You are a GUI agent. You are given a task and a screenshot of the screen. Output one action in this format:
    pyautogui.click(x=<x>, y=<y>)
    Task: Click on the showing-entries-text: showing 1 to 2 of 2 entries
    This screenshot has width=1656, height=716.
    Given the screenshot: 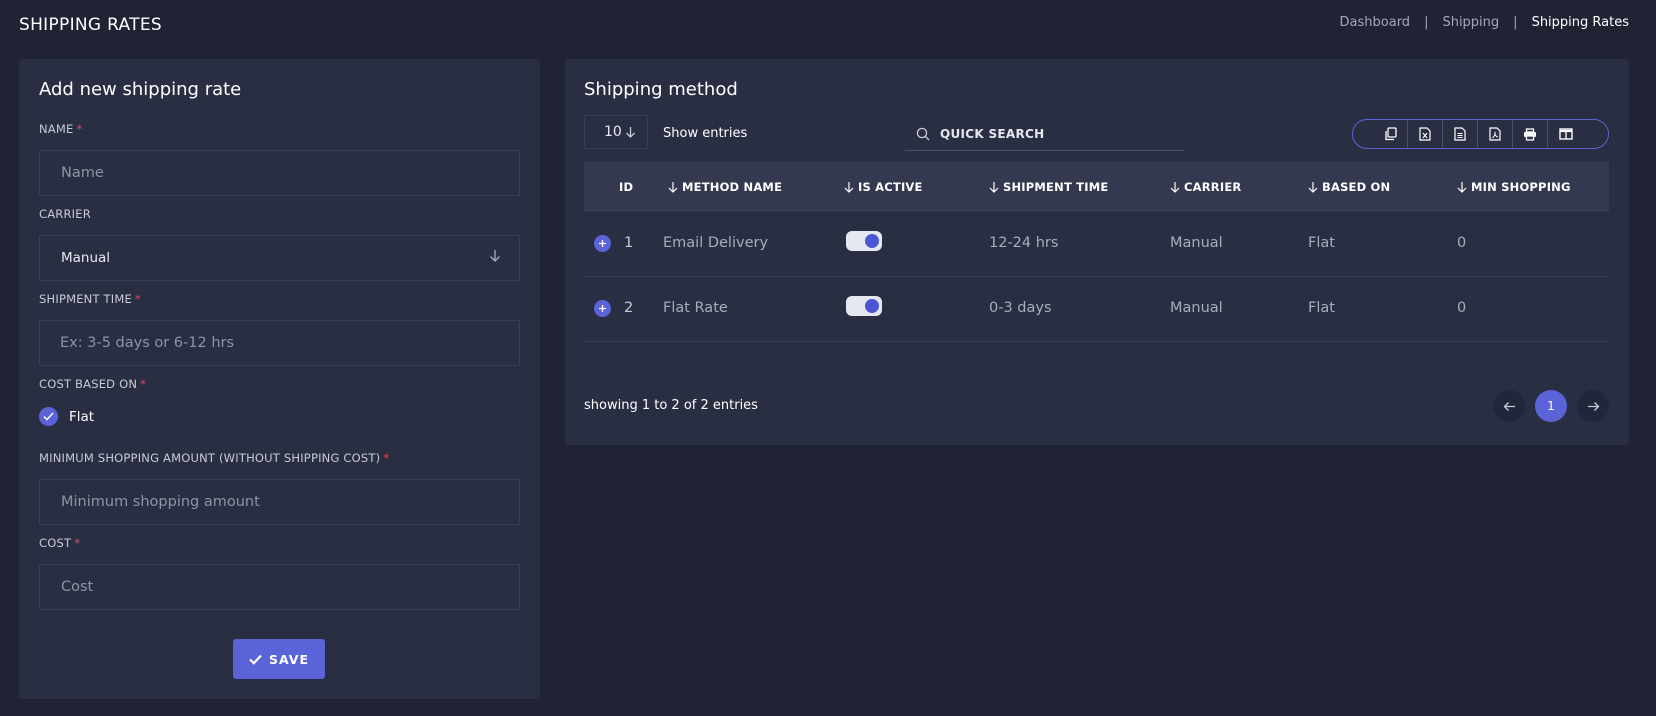 What is the action you would take?
    pyautogui.click(x=671, y=405)
    